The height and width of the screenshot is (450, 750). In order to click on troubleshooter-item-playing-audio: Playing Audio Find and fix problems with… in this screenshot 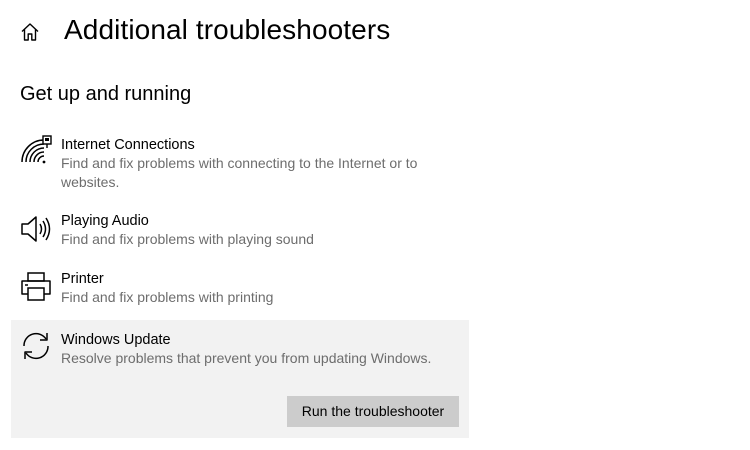, I will do `click(240, 235)`.